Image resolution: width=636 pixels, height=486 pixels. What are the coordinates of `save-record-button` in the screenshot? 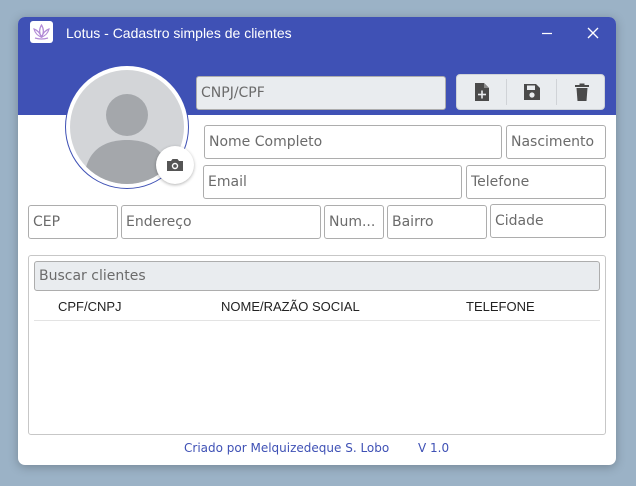 It's located at (531, 92).